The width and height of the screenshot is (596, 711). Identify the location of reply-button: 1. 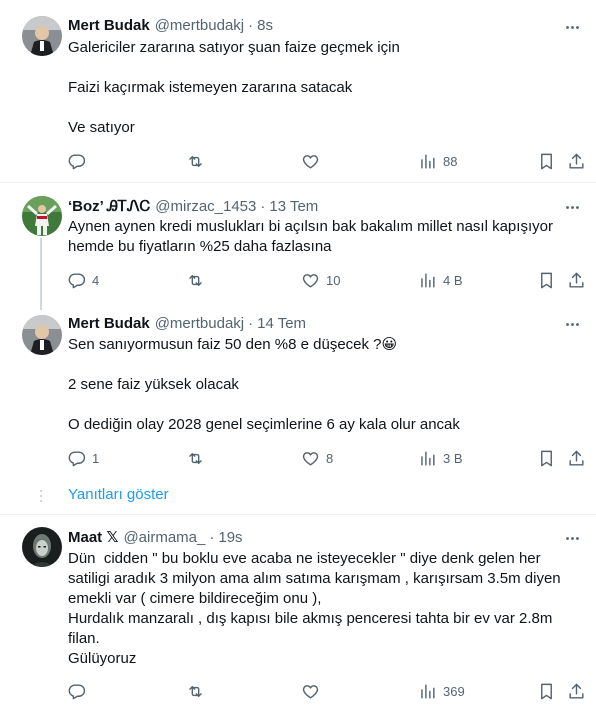
(83, 458).